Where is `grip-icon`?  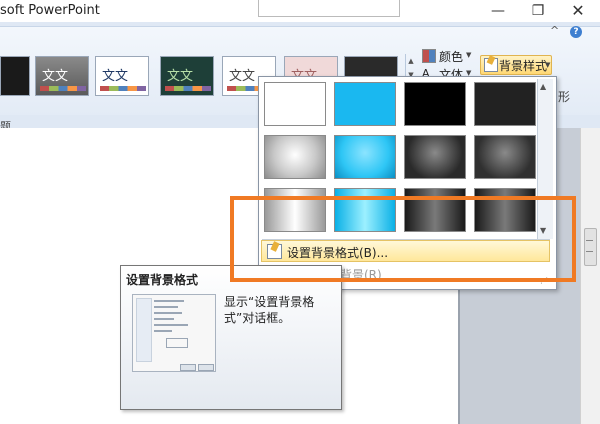 grip-icon is located at coordinates (589, 246).